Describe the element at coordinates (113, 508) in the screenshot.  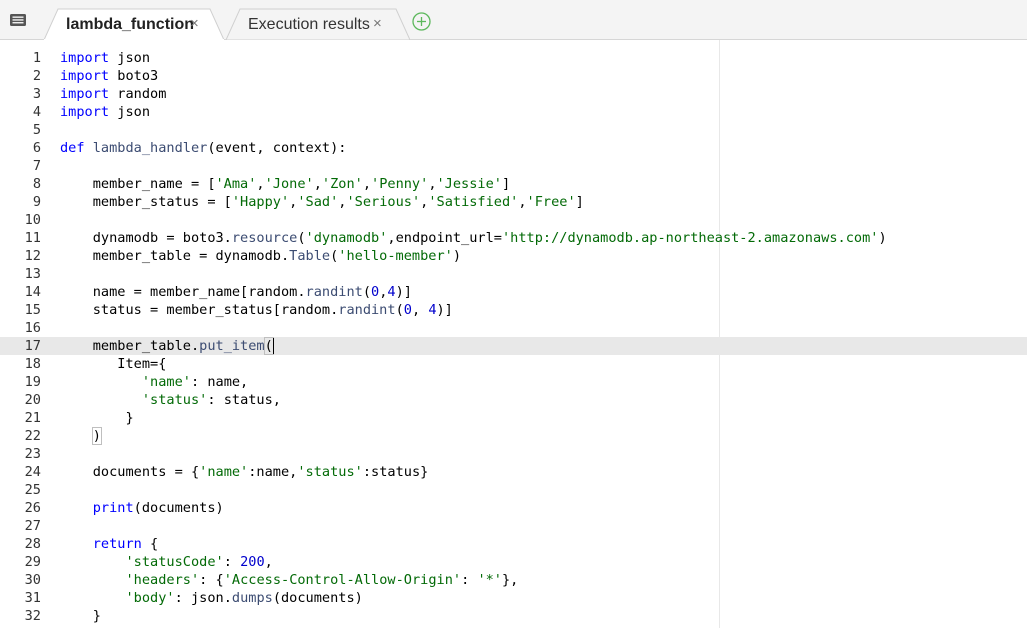
I see `code-token: print` at that location.